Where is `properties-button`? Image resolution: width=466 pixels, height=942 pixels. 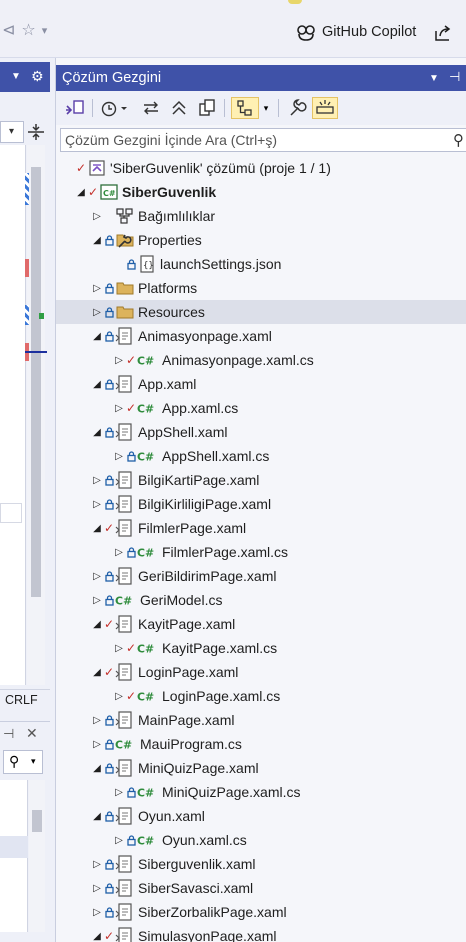
properties-button is located at coordinates (297, 108).